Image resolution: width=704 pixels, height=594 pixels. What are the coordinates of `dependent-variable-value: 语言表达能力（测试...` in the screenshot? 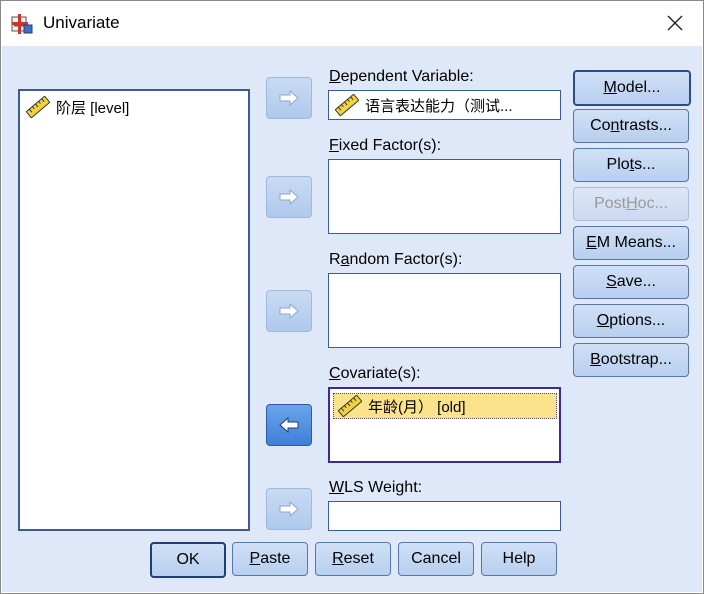 It's located at (439, 106).